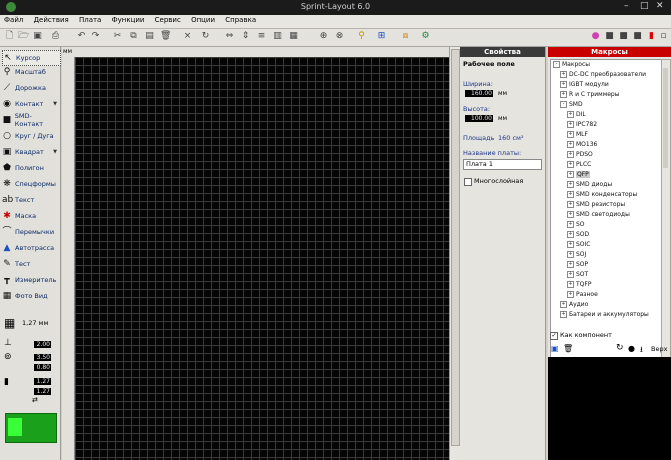  What do you see at coordinates (165, 36) in the screenshot?
I see `delete-icon: 🗑` at bounding box center [165, 36].